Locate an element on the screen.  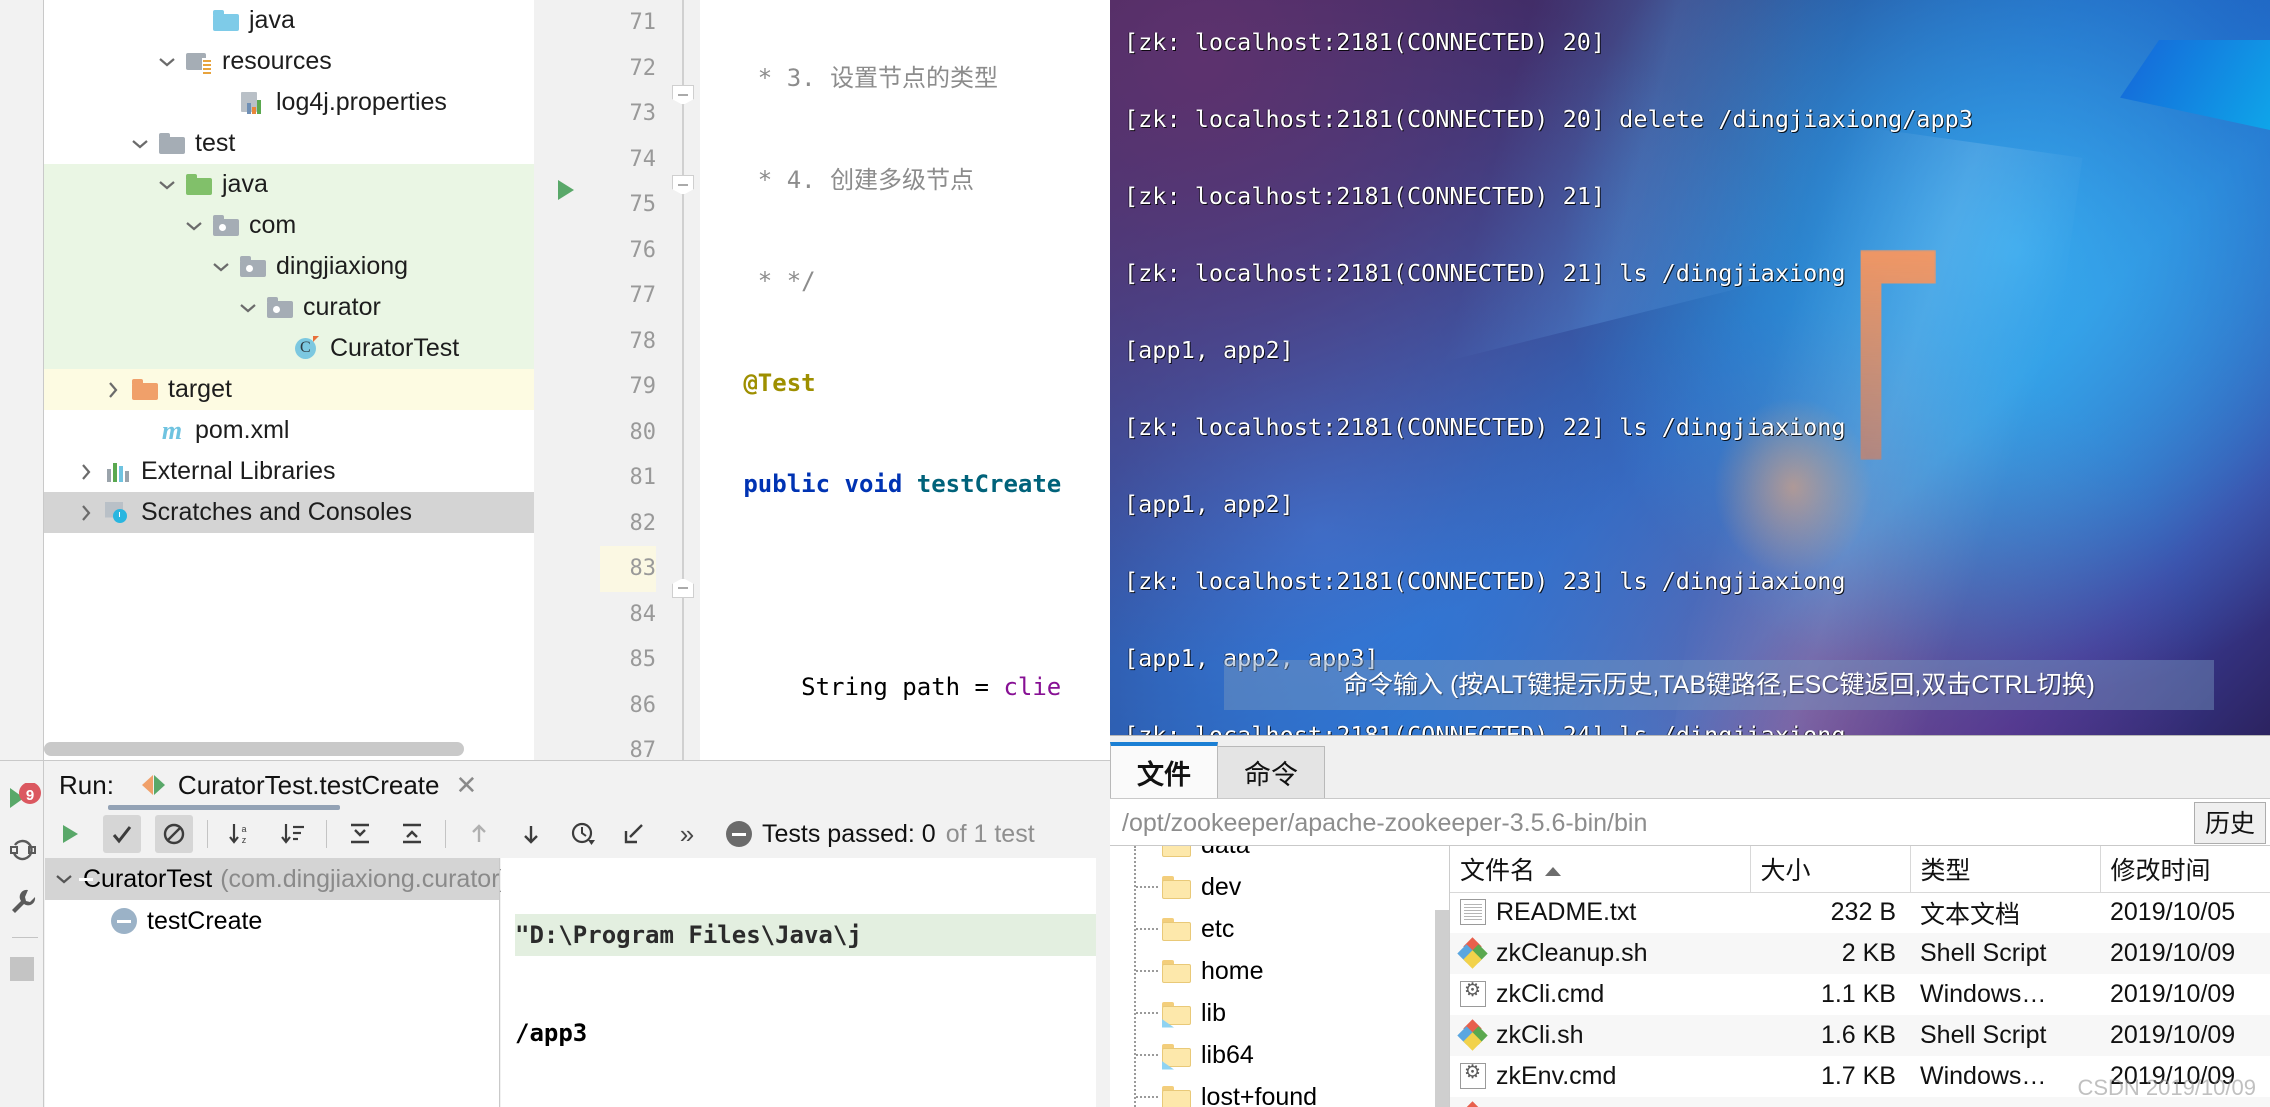
tree-row: com is located at coordinates (289, 225).